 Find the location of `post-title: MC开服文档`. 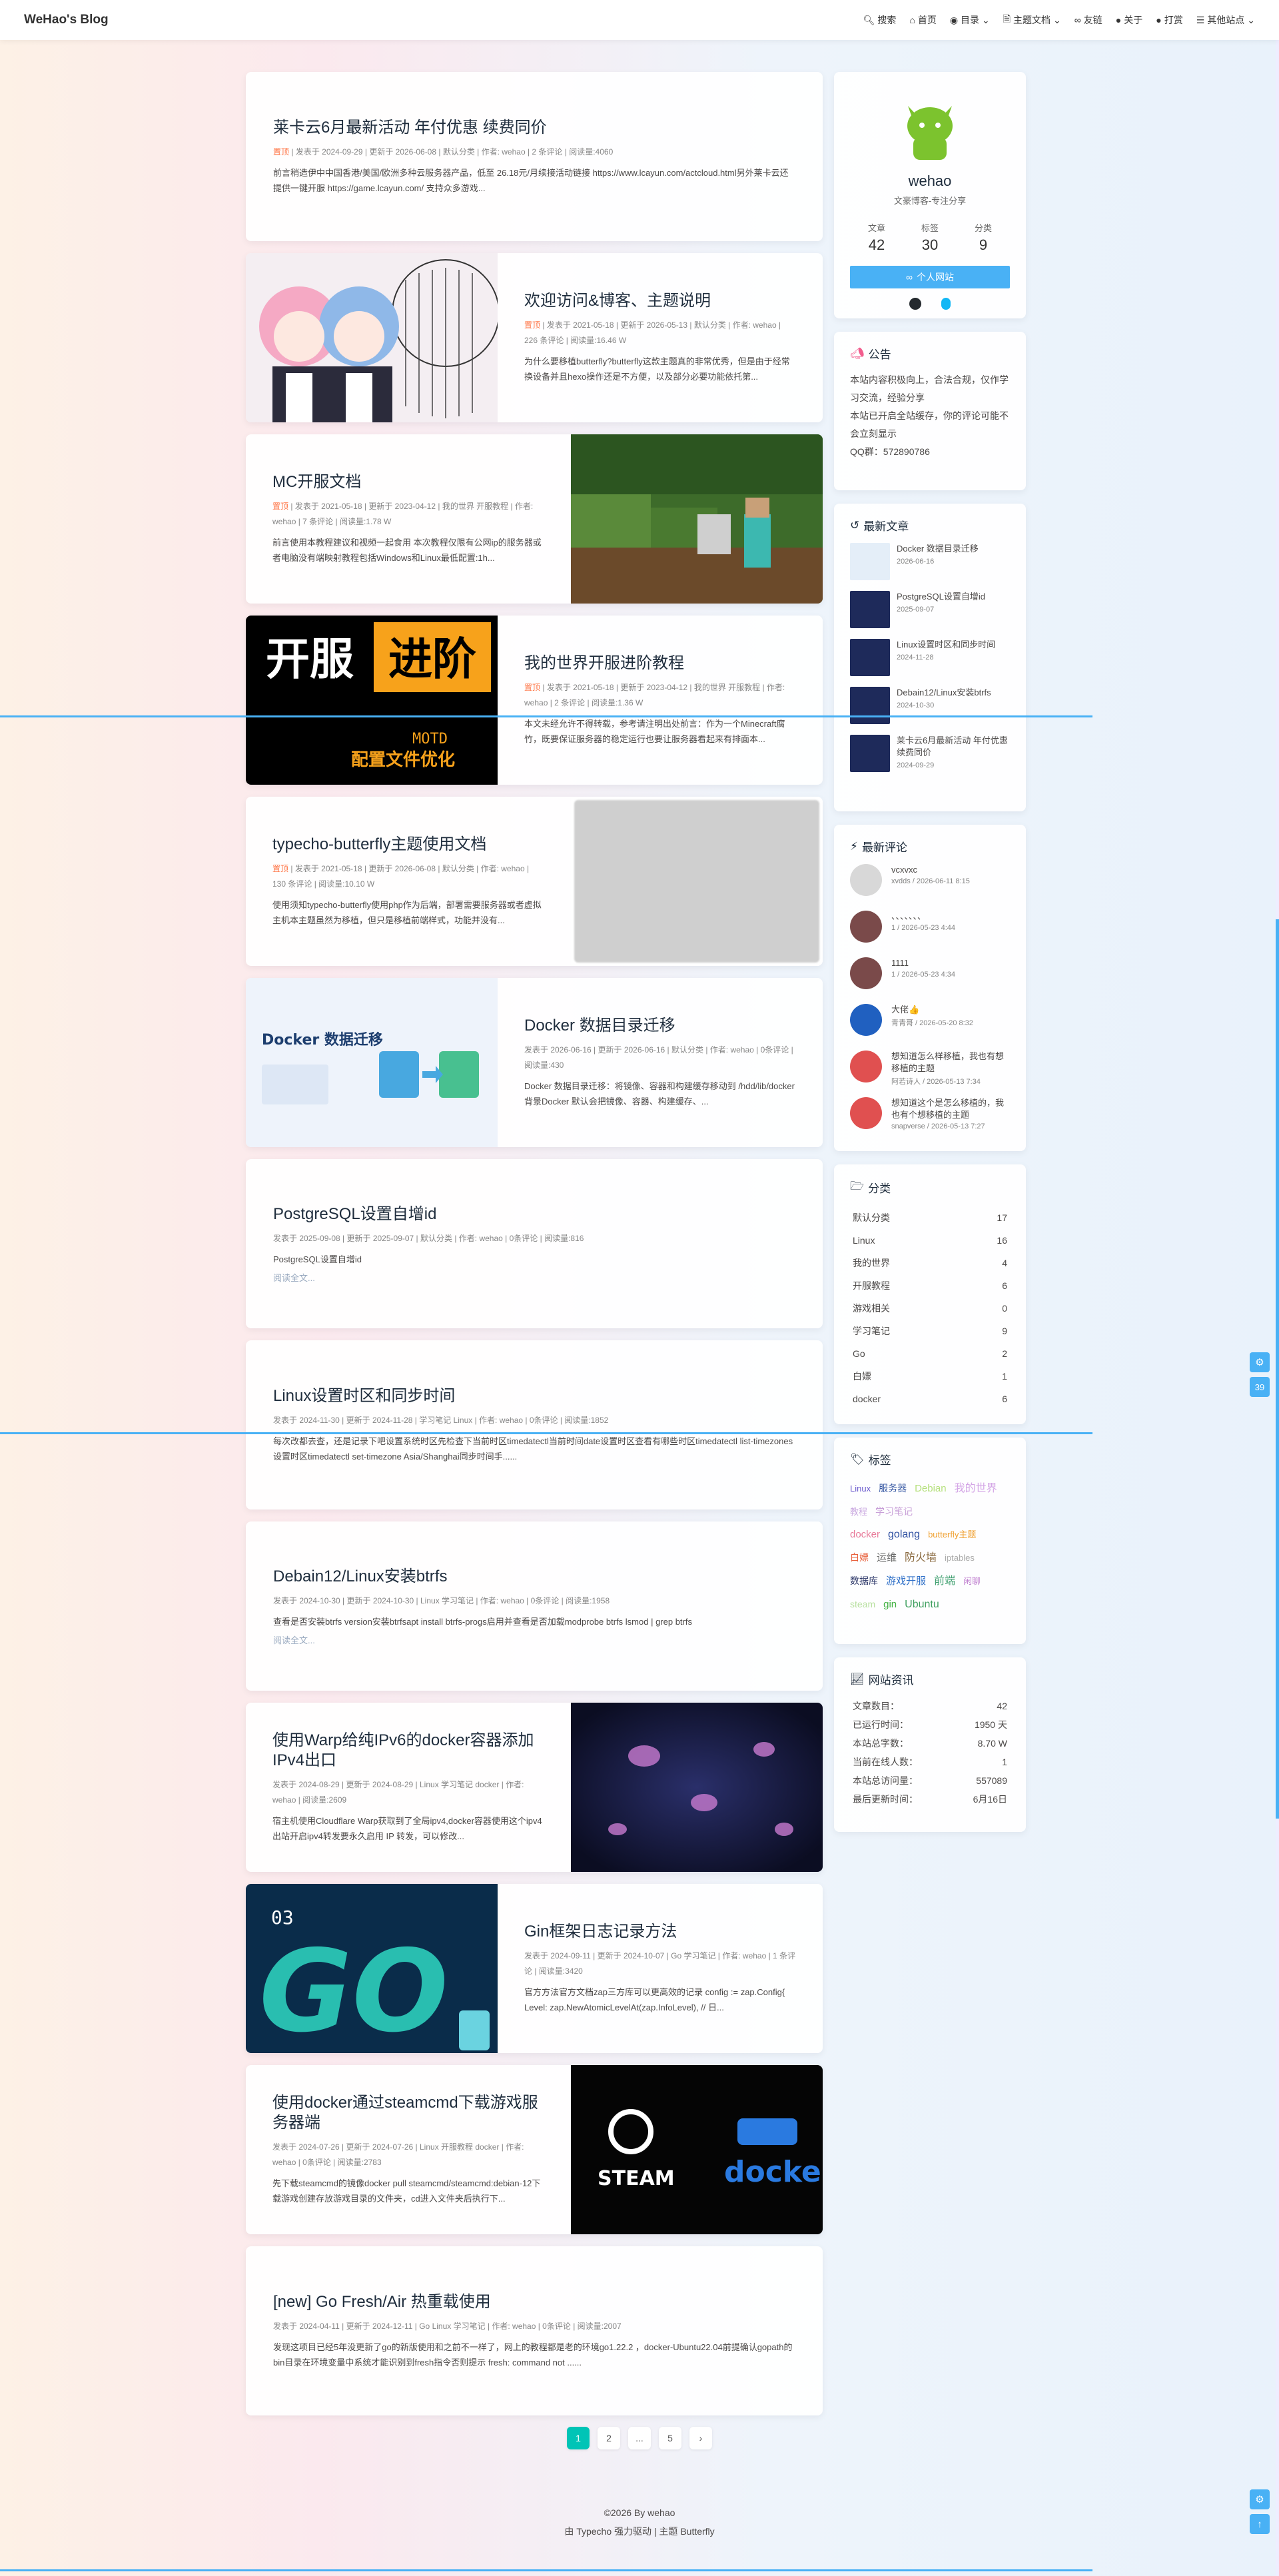

post-title: MC开服文档 is located at coordinates (408, 482).